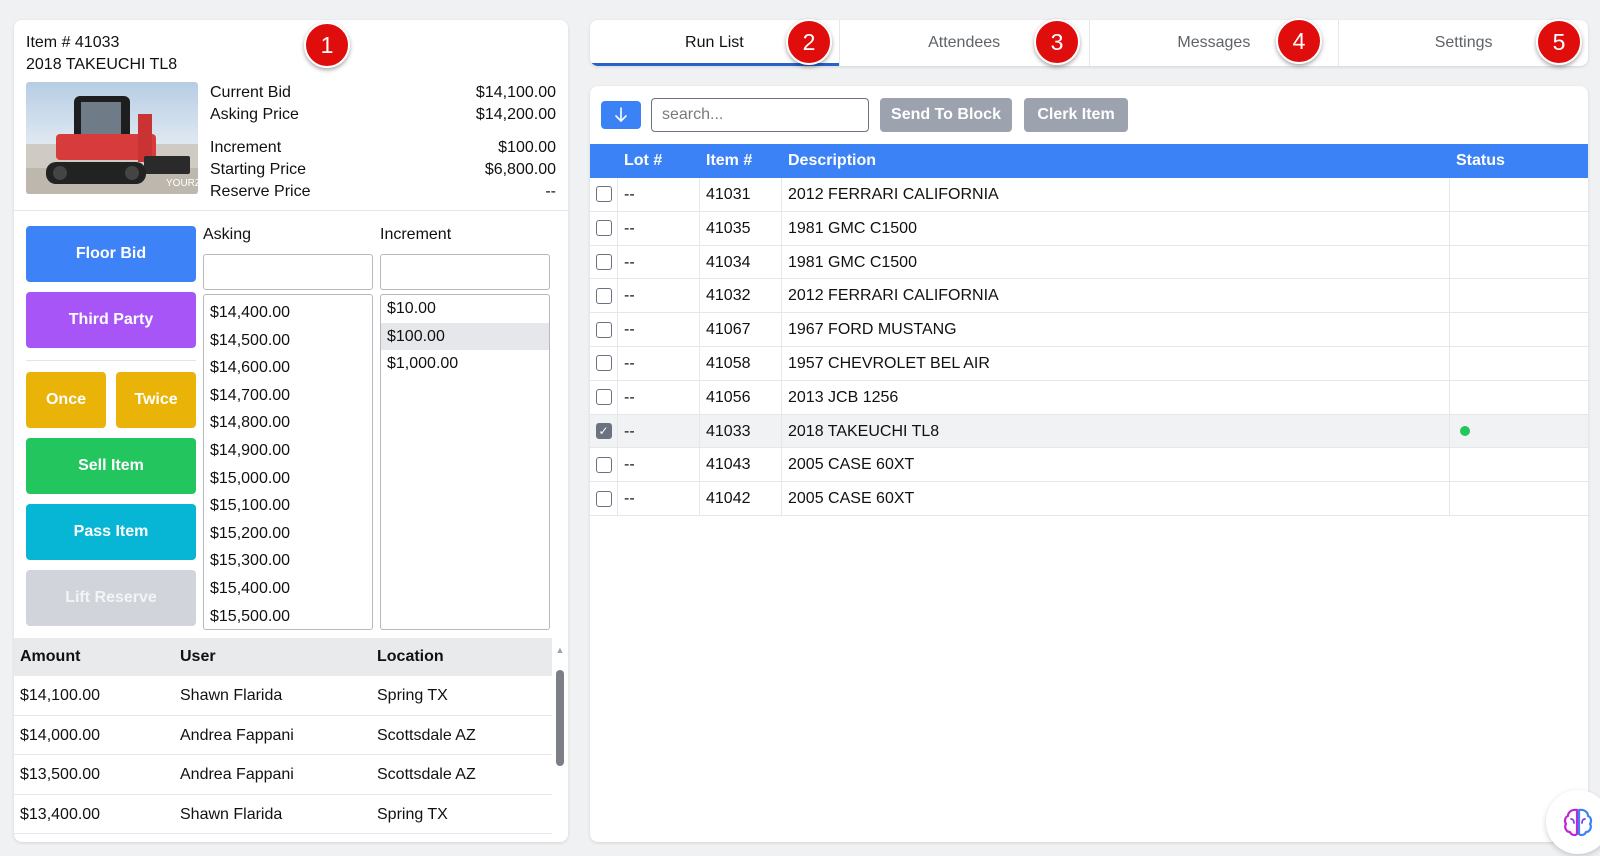 This screenshot has width=1600, height=856. Describe the element at coordinates (741, 228) in the screenshot. I see `item-number: 41035` at that location.